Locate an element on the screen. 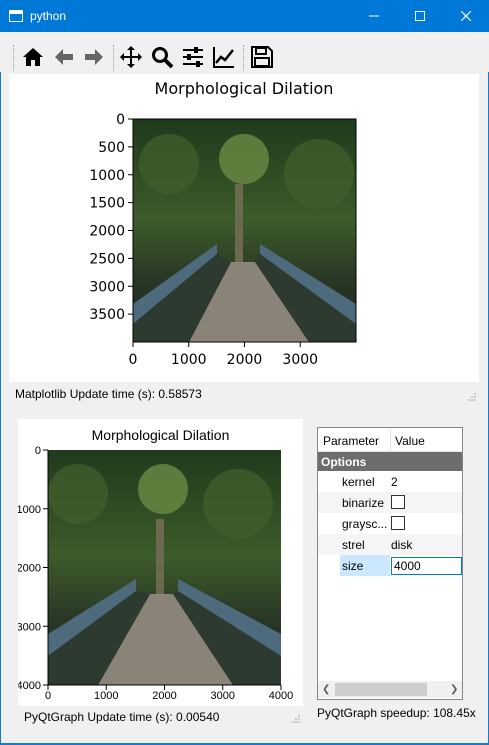 This screenshot has width=489, height=745. horizontal-scrollbar: ❮ ❯ is located at coordinates (390, 689).